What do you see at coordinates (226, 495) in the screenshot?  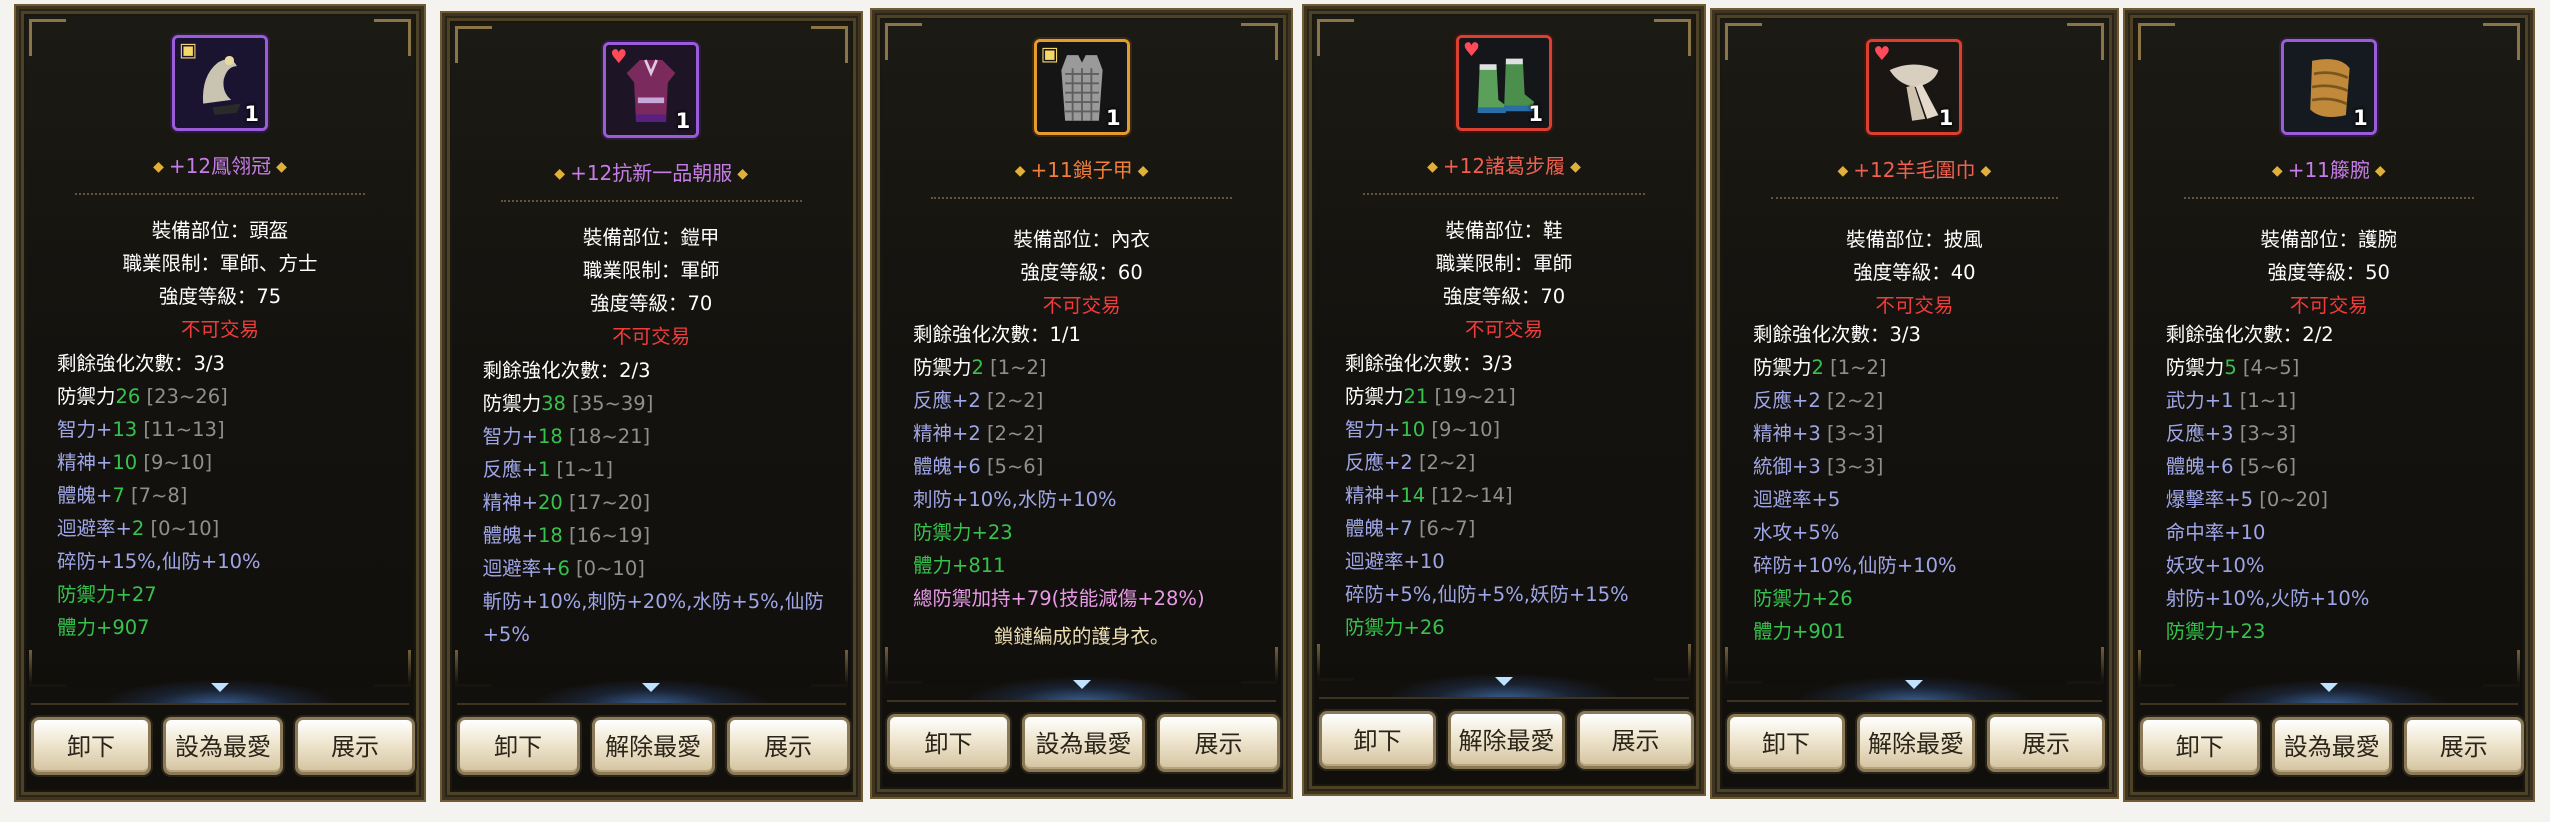 I see `stat-line: 體魄+7 [7~8]` at bounding box center [226, 495].